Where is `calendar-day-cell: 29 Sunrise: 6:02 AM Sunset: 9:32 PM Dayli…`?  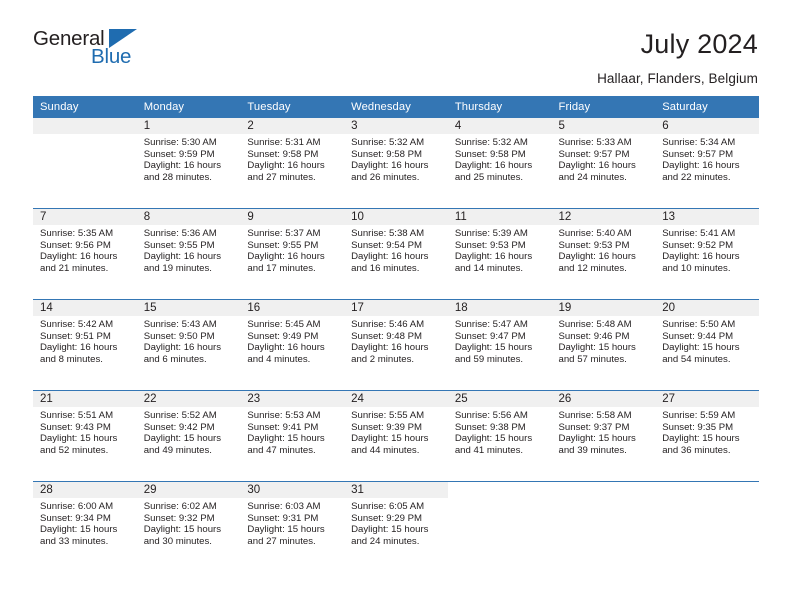 calendar-day-cell: 29 Sunrise: 6:02 AM Sunset: 9:32 PM Dayli… is located at coordinates (188, 526).